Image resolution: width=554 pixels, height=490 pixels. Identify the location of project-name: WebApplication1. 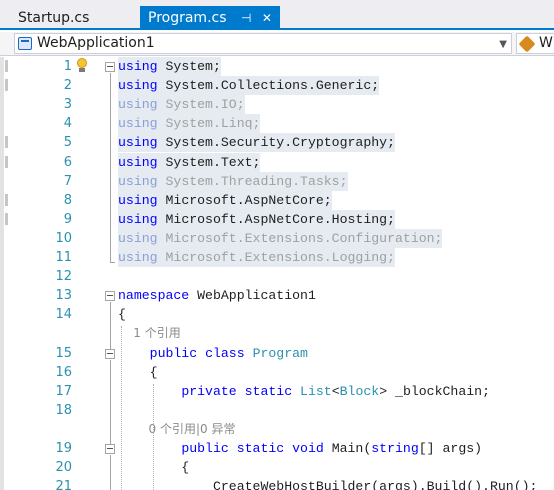
(96, 43).